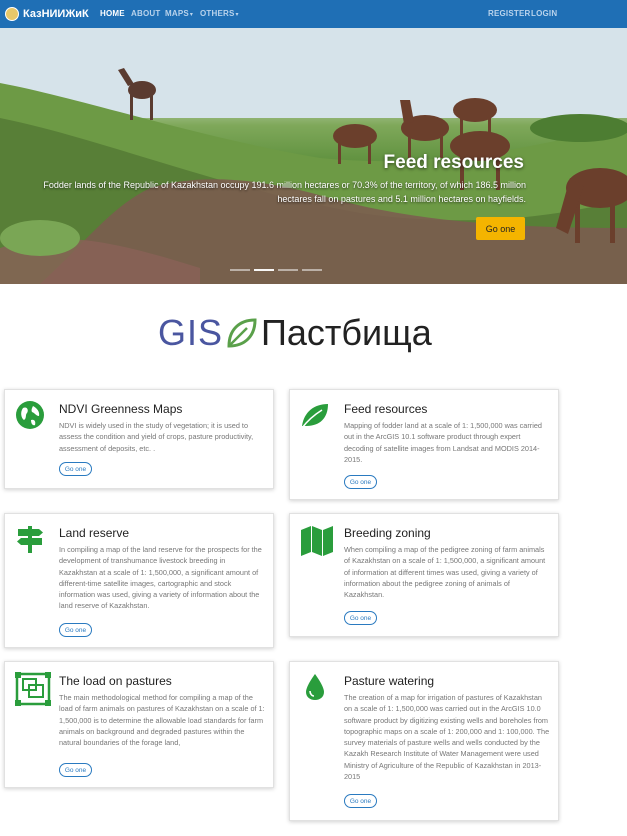 The width and height of the screenshot is (627, 836). What do you see at coordinates (509, 13) in the screenshot?
I see `register-link: REGISTER` at bounding box center [509, 13].